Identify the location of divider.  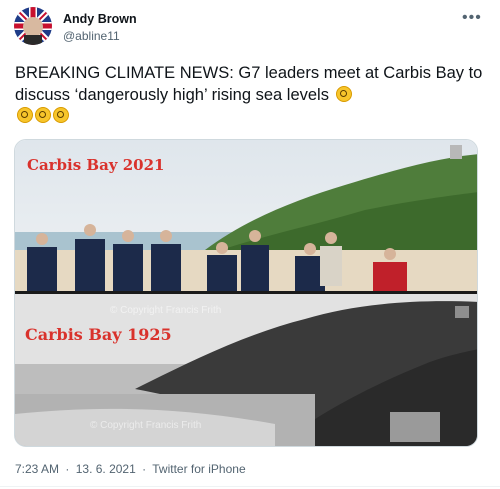
(250, 486).